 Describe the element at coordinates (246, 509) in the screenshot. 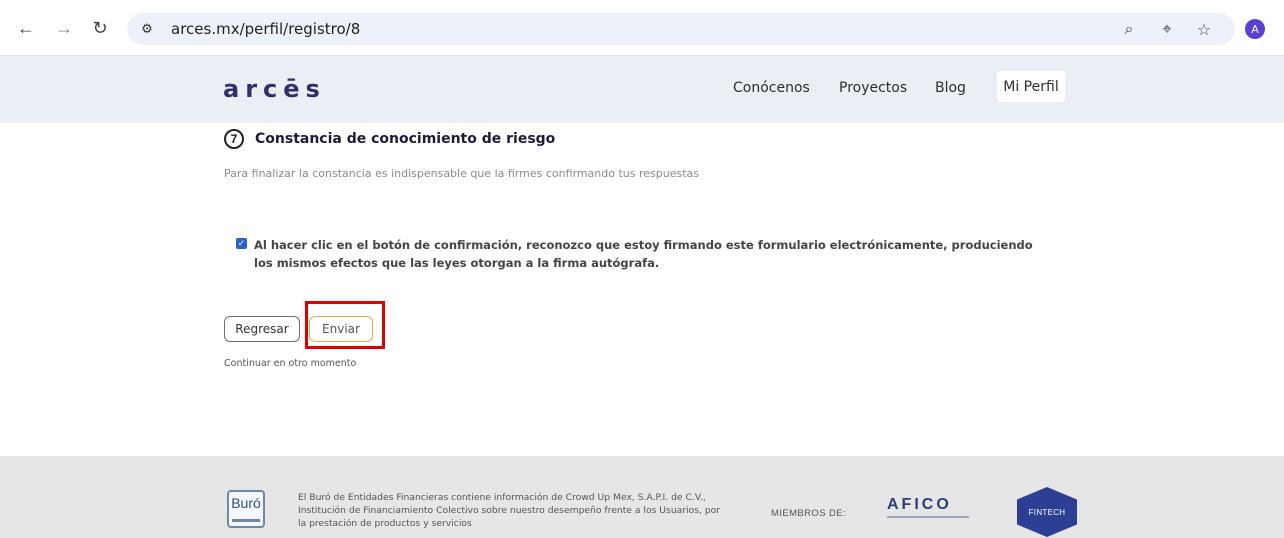

I see `buro-logo: Buró` at that location.